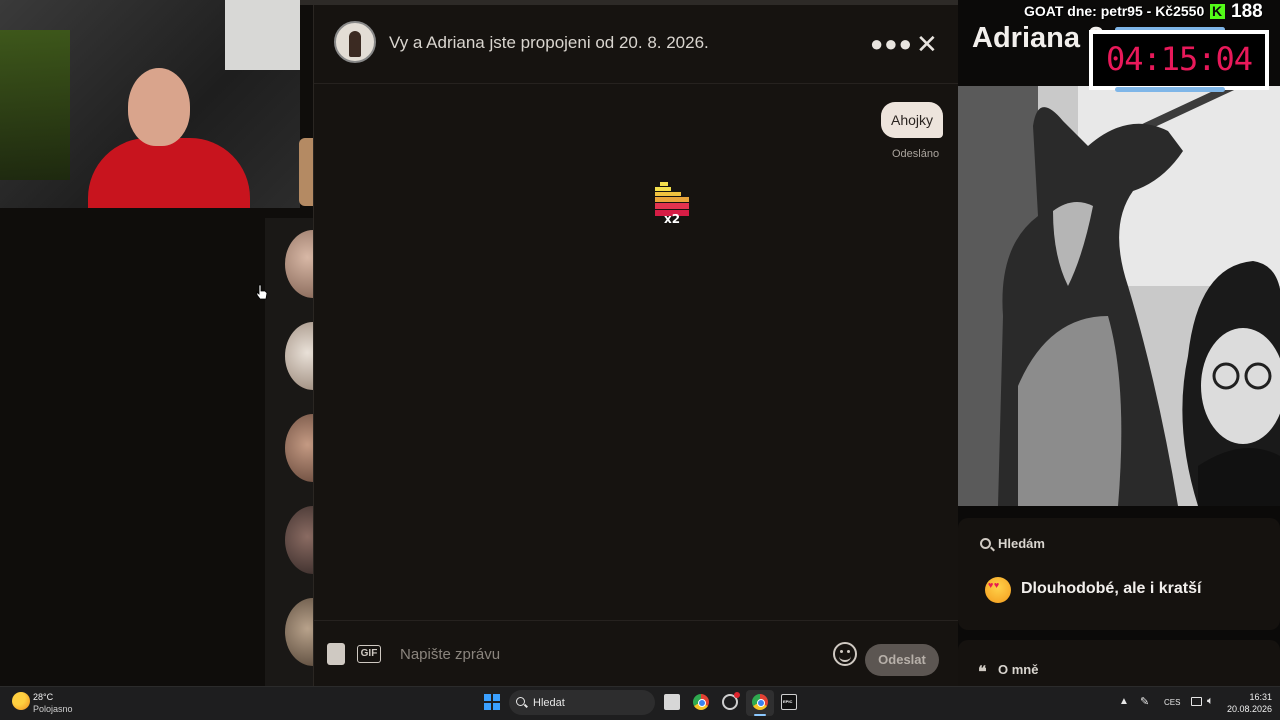 The image size is (1280, 720). I want to click on weather-temperature: 28°C, so click(43, 697).